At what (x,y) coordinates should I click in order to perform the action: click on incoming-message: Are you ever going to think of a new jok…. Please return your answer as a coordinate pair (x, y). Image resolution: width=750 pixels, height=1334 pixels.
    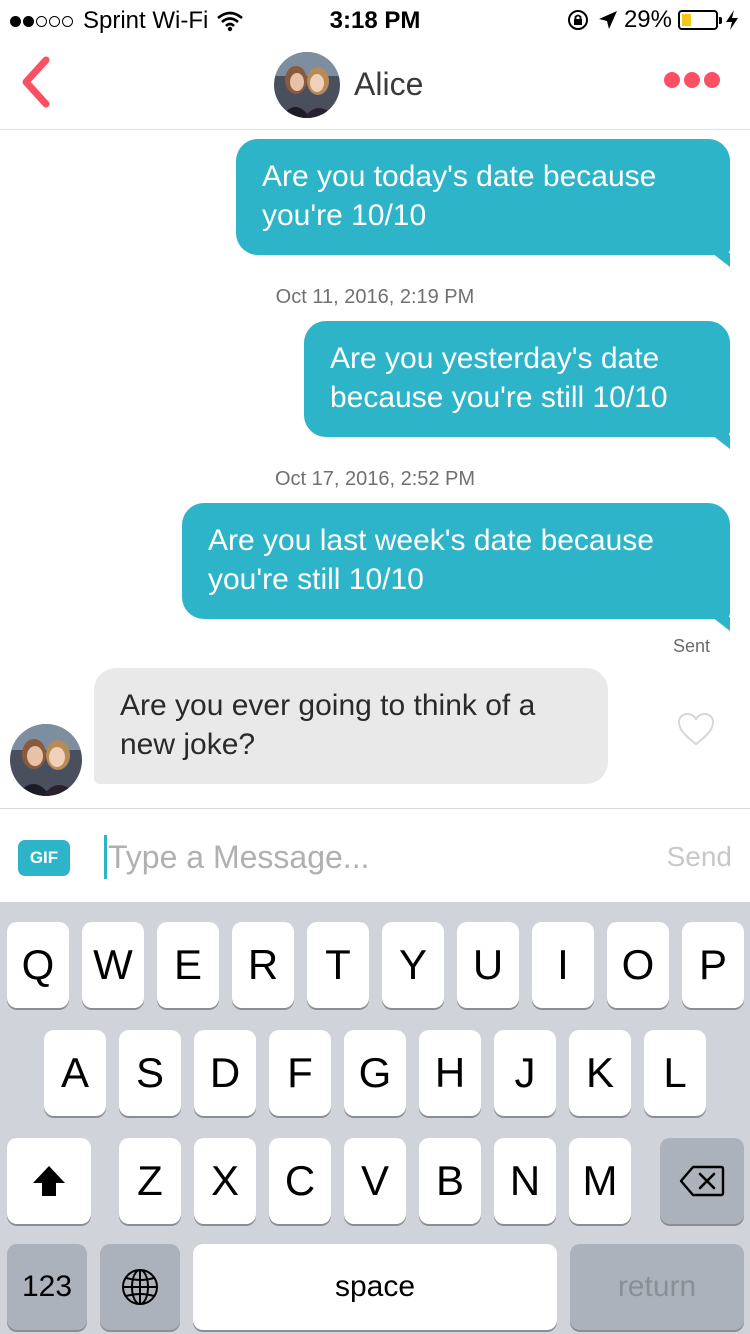
    Looking at the image, I should click on (351, 726).